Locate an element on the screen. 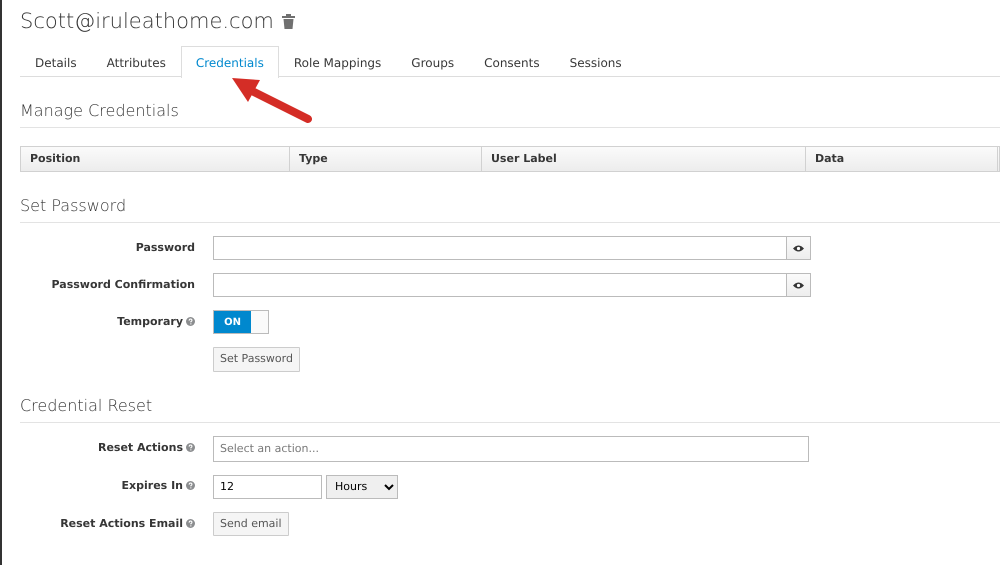 Image resolution: width=1000 pixels, height=565 pixels. tab: Credentials is located at coordinates (229, 62).